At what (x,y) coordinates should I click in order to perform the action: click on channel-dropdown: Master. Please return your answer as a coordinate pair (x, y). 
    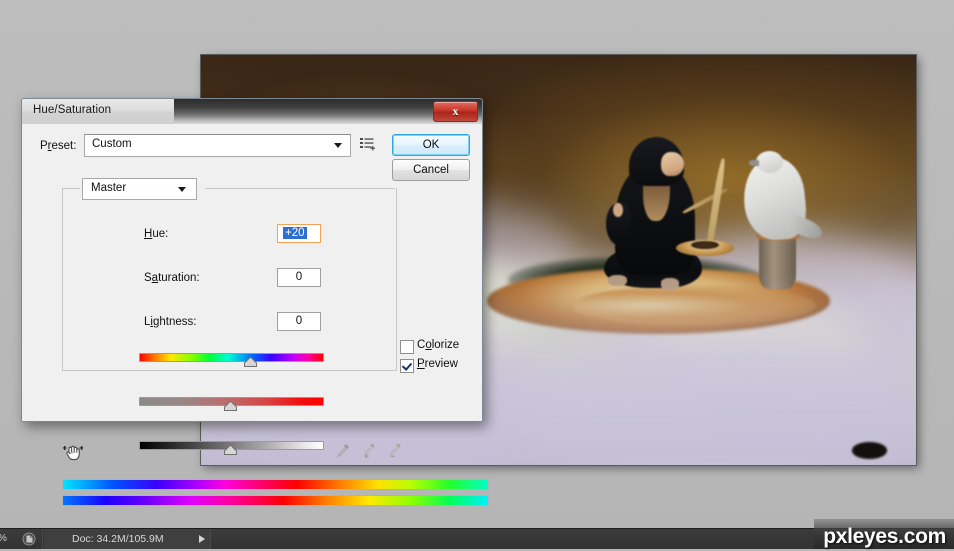
    Looking at the image, I should click on (139, 189).